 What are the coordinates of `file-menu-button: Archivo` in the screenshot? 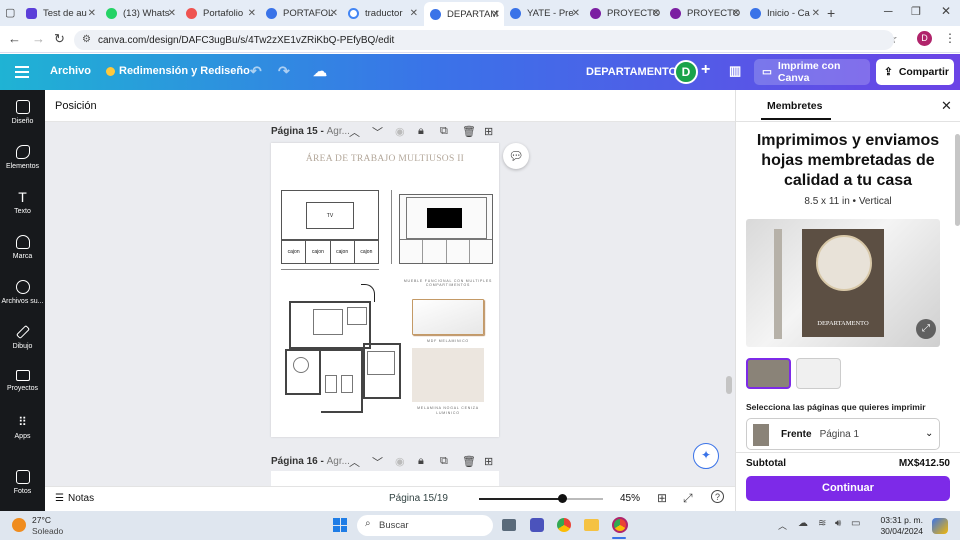 It's located at (70, 71).